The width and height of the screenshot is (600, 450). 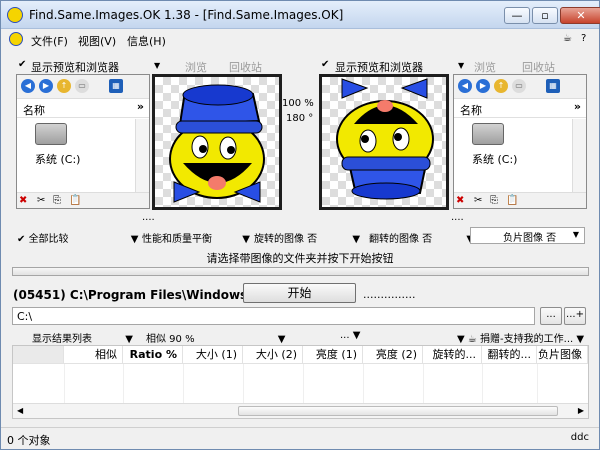 What do you see at coordinates (64, 86) in the screenshot?
I see `up-folder-icon: ↑` at bounding box center [64, 86].